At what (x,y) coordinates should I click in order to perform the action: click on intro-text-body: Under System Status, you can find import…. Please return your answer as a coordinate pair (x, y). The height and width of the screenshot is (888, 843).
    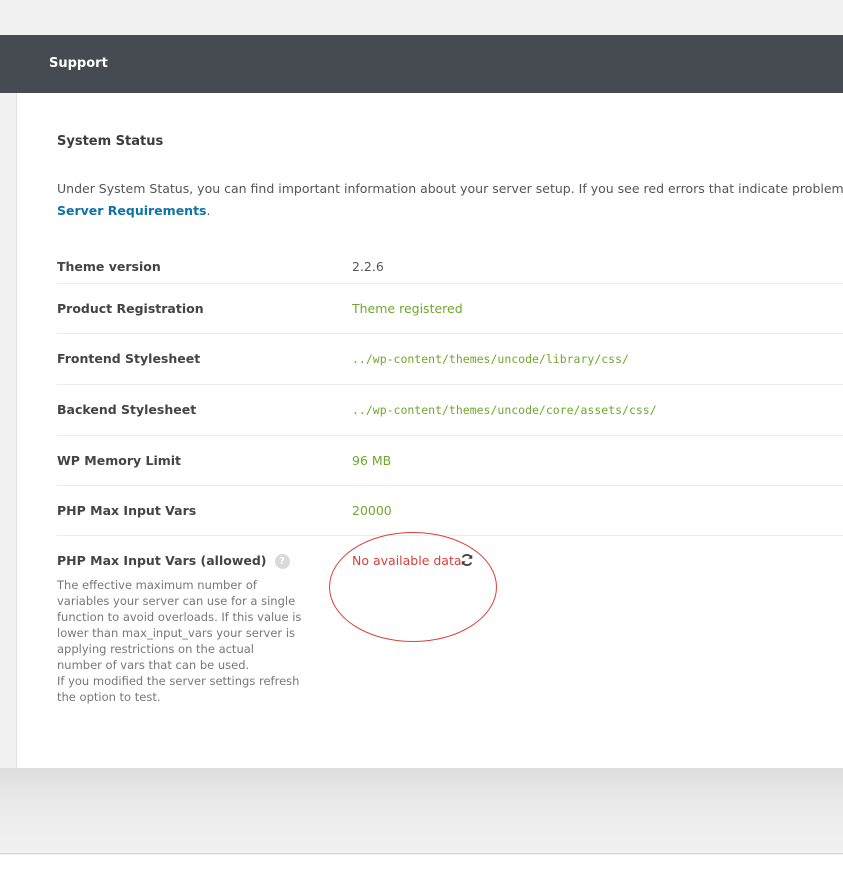
    Looking at the image, I should click on (450, 188).